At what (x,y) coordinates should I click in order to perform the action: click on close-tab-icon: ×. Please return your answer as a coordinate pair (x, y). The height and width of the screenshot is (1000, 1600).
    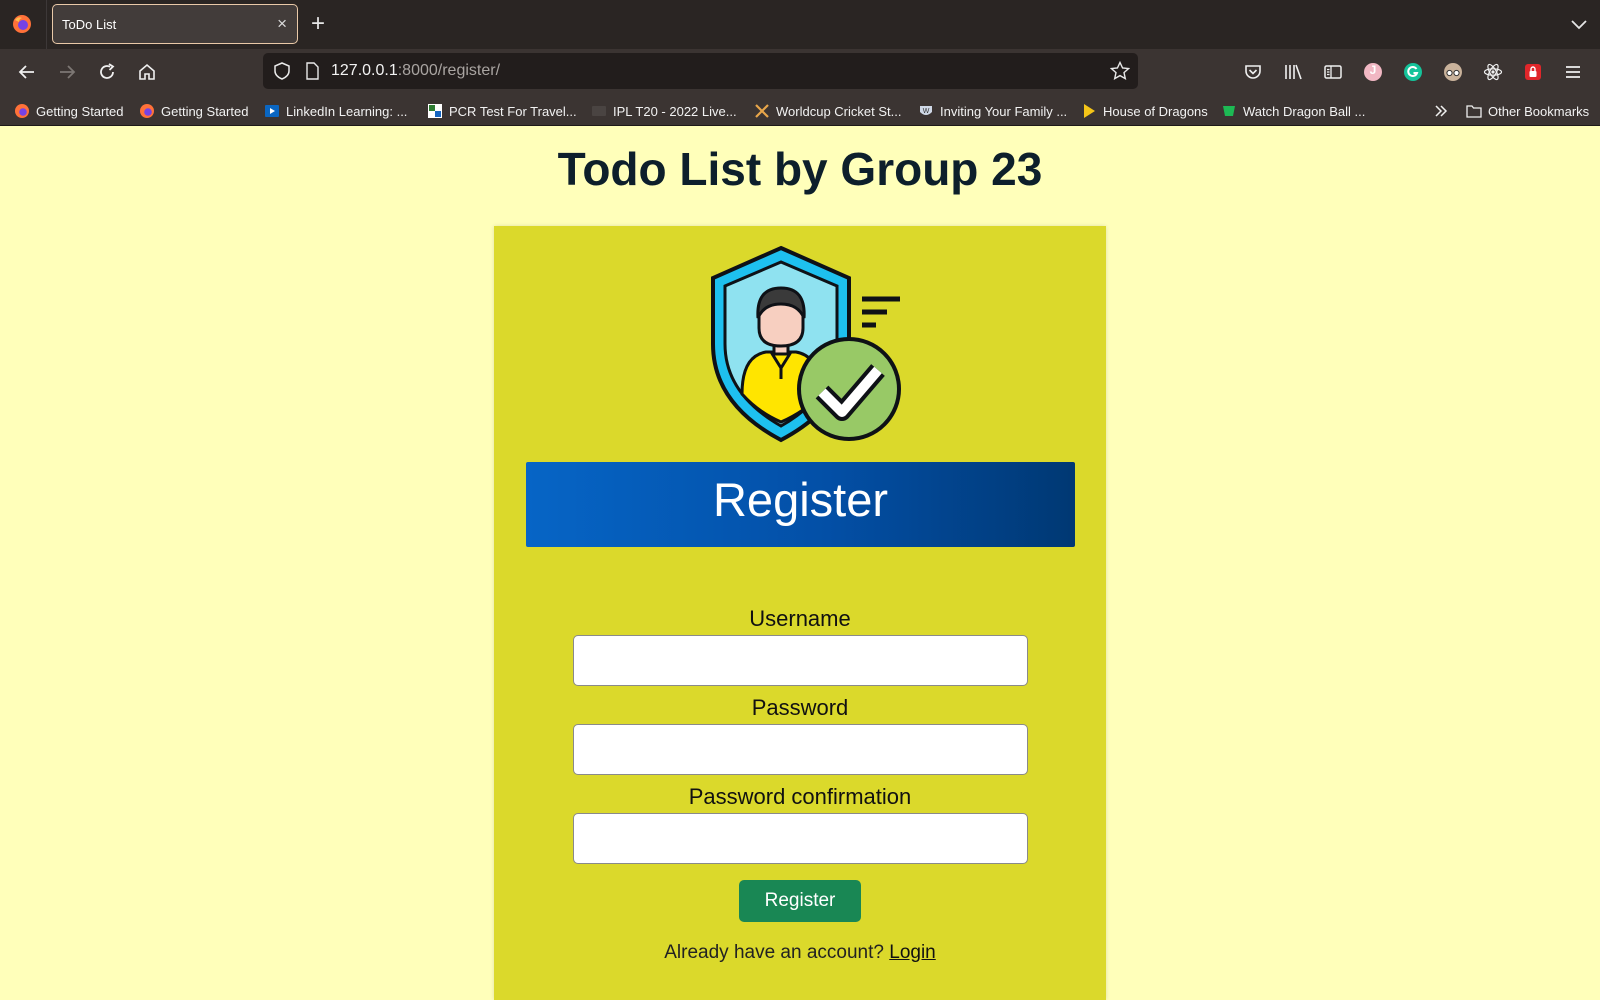
    Looking at the image, I should click on (282, 24).